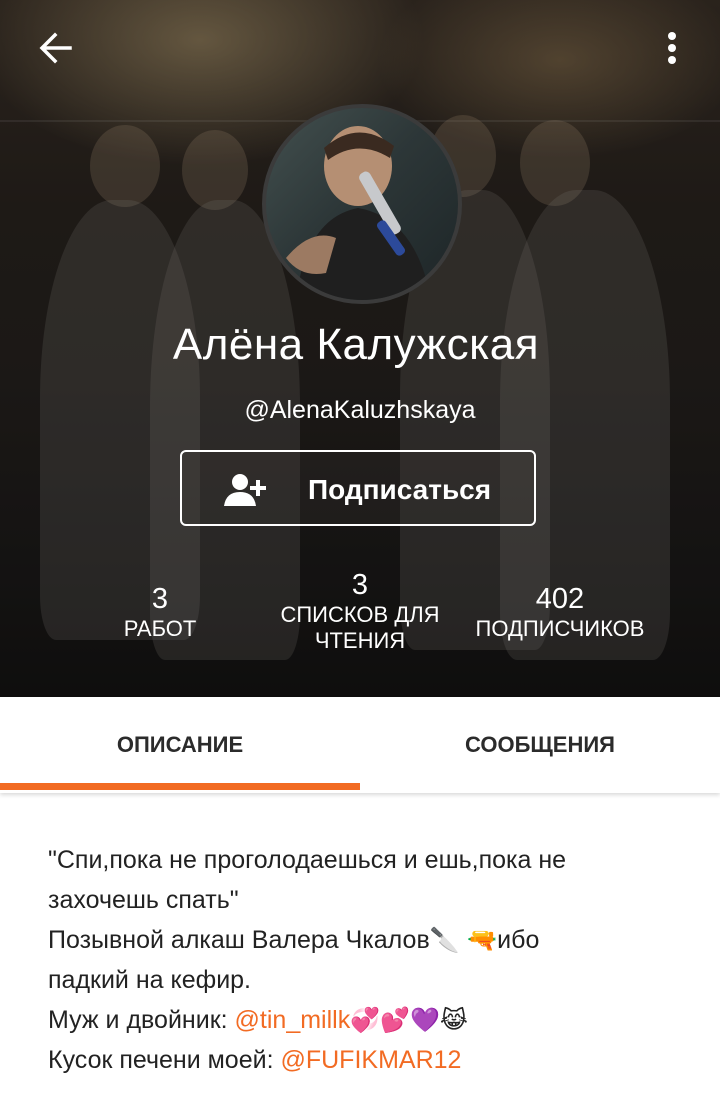 The height and width of the screenshot is (1108, 720). Describe the element at coordinates (293, 1020) in the screenshot. I see `mention-link: @tin_millk` at that location.